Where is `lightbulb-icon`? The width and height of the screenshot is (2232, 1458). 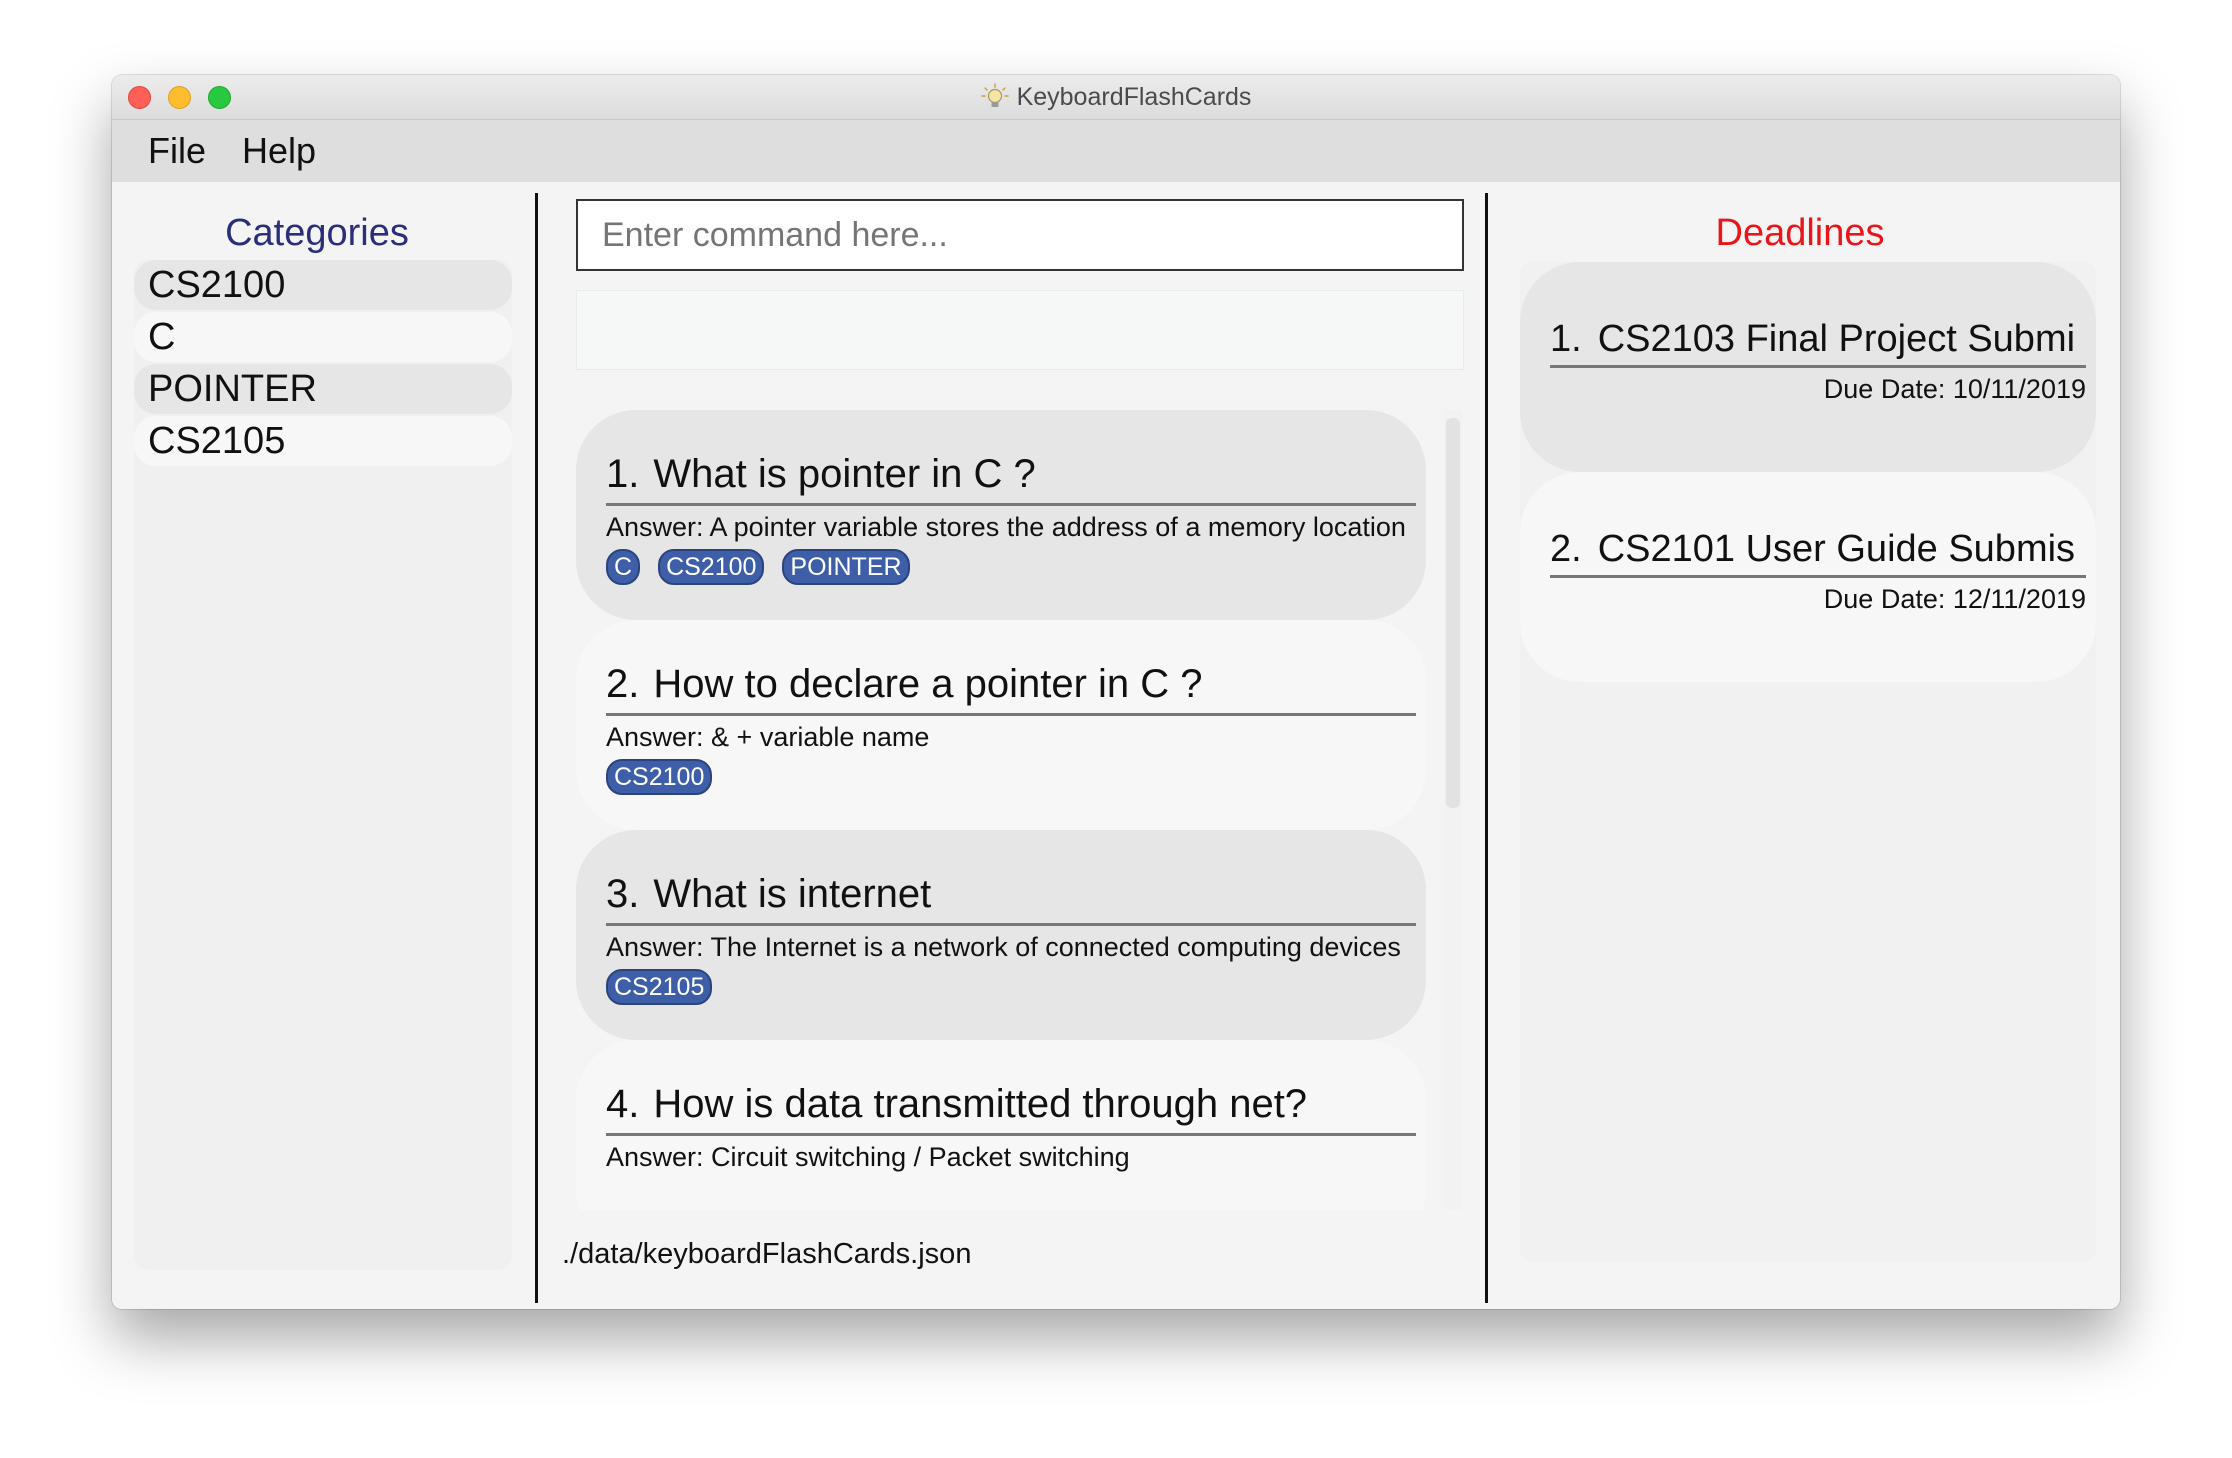 lightbulb-icon is located at coordinates (994, 95).